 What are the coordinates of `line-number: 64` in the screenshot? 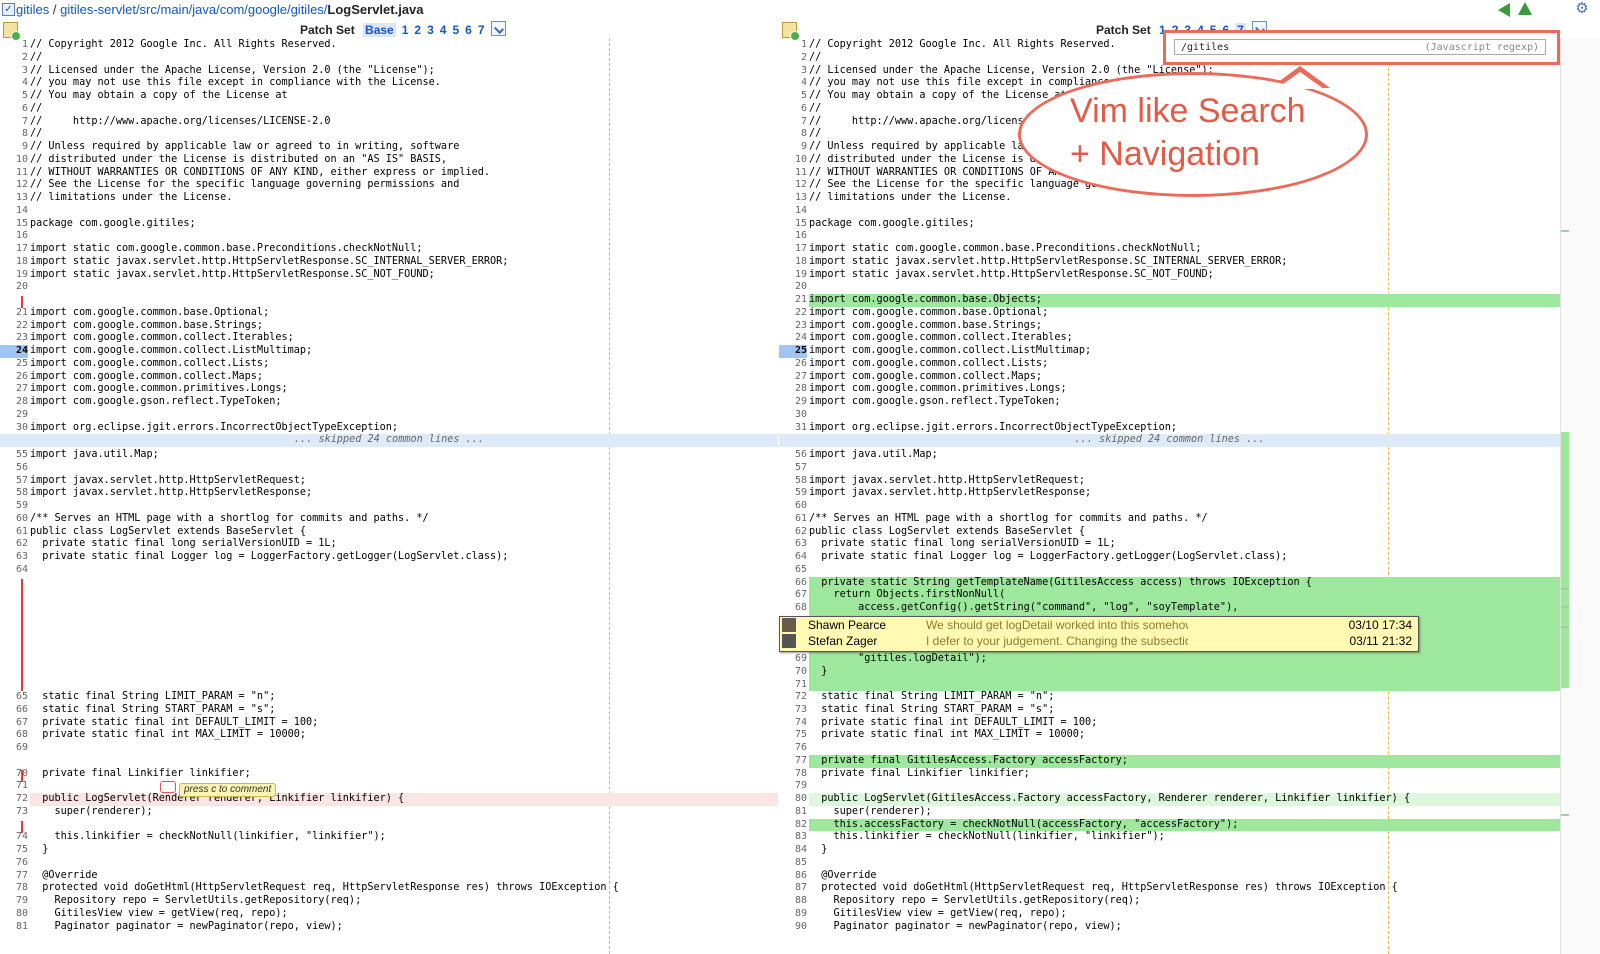 It's located at (793, 557).